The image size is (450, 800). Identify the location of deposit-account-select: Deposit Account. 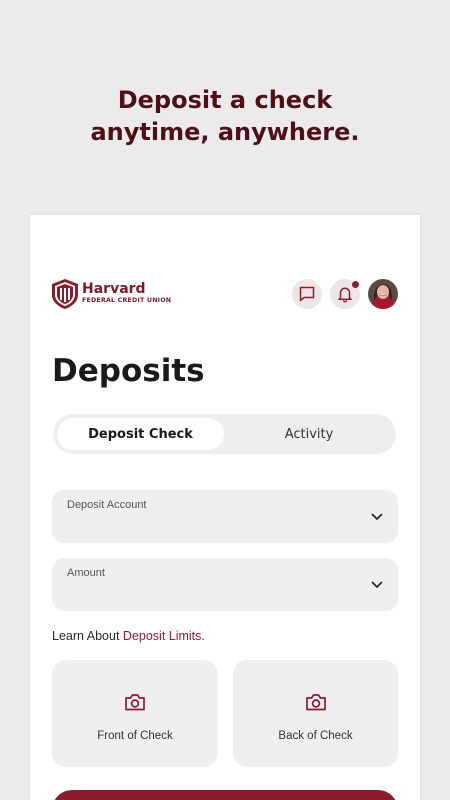
(225, 516).